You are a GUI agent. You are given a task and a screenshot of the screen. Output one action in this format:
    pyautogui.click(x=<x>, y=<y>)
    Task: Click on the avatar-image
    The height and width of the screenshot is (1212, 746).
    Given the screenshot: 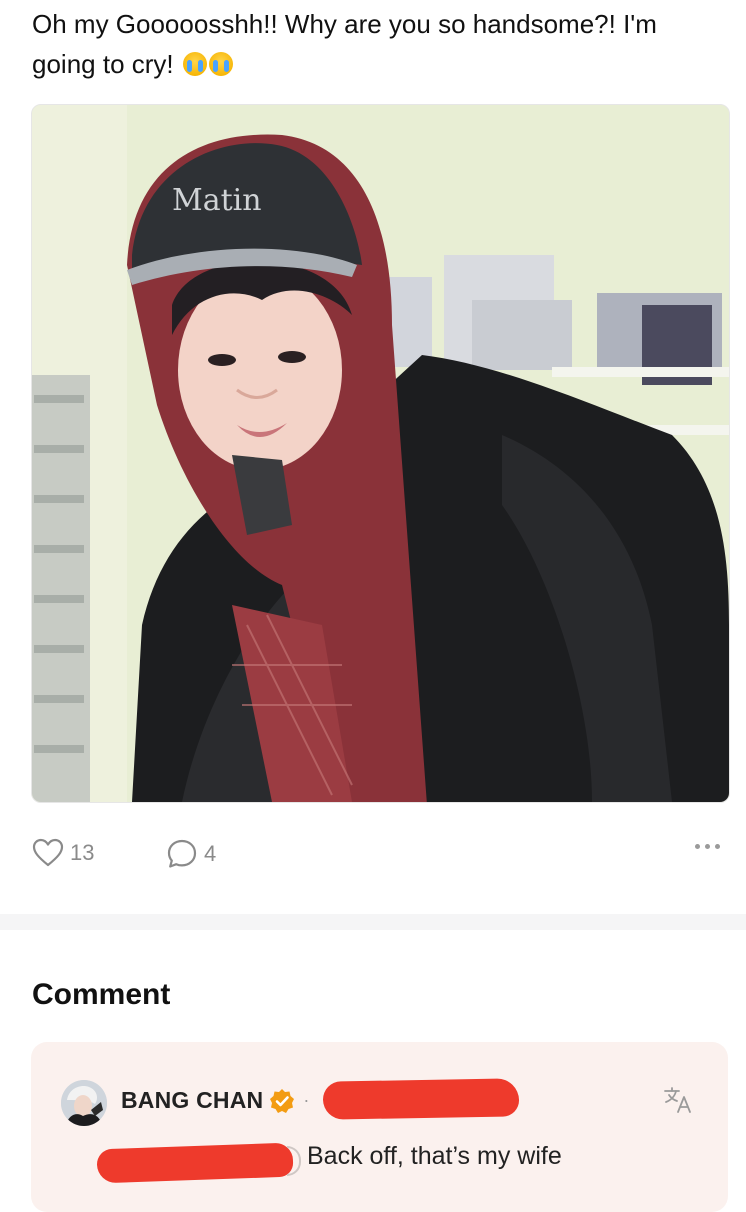 What is the action you would take?
    pyautogui.click(x=84, y=1103)
    